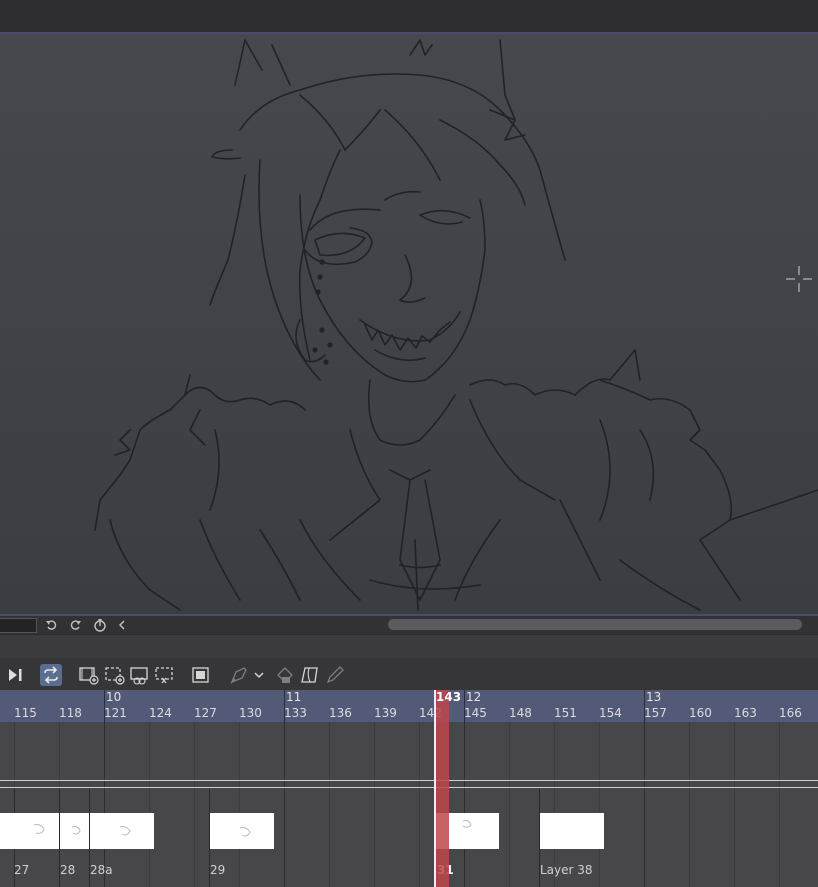  Describe the element at coordinates (89, 675) in the screenshot. I see `new-animation-cel-icon` at that location.